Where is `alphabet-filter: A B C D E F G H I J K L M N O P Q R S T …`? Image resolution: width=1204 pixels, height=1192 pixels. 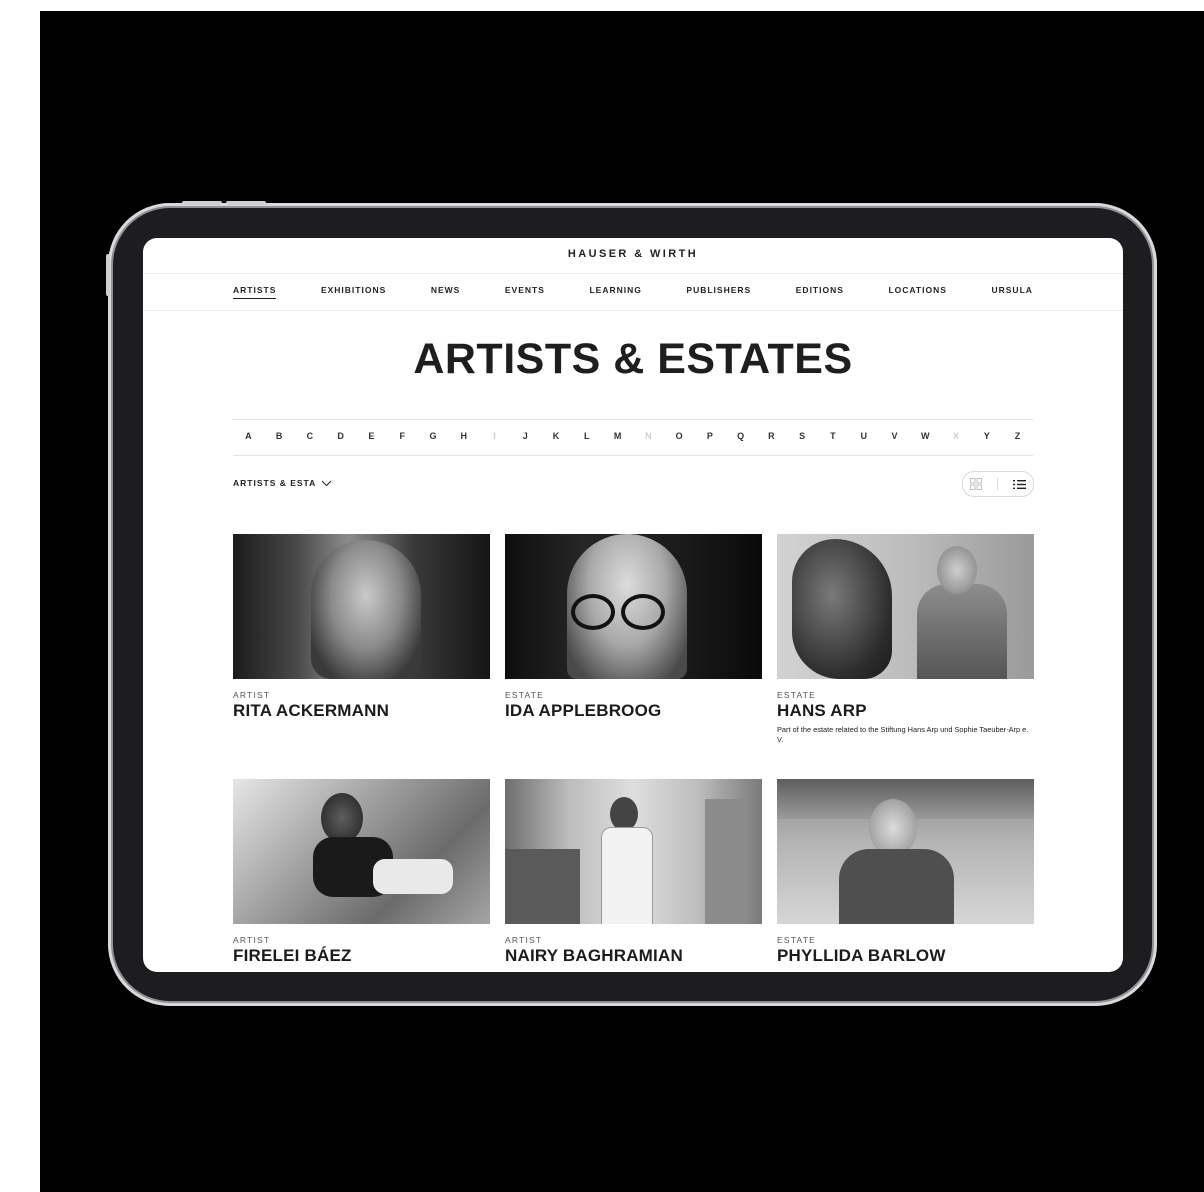
alphabet-filter: A B C D E F G H I J K L M N O P Q R S T … is located at coordinates (633, 436).